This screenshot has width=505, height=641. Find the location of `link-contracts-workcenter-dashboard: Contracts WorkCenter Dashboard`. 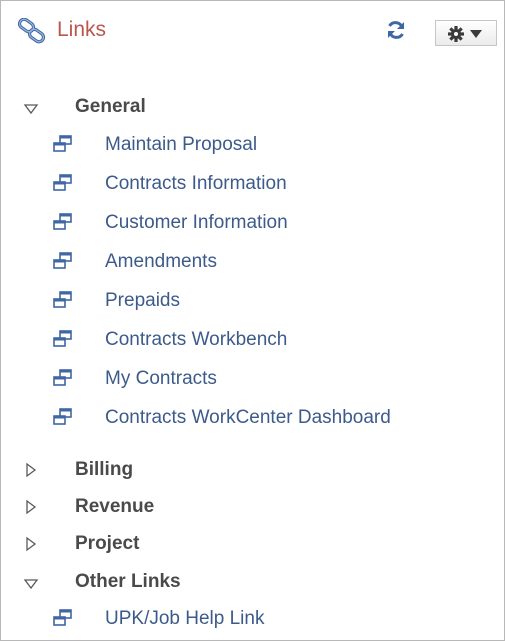

link-contracts-workcenter-dashboard: Contracts WorkCenter Dashboard is located at coordinates (252, 419).